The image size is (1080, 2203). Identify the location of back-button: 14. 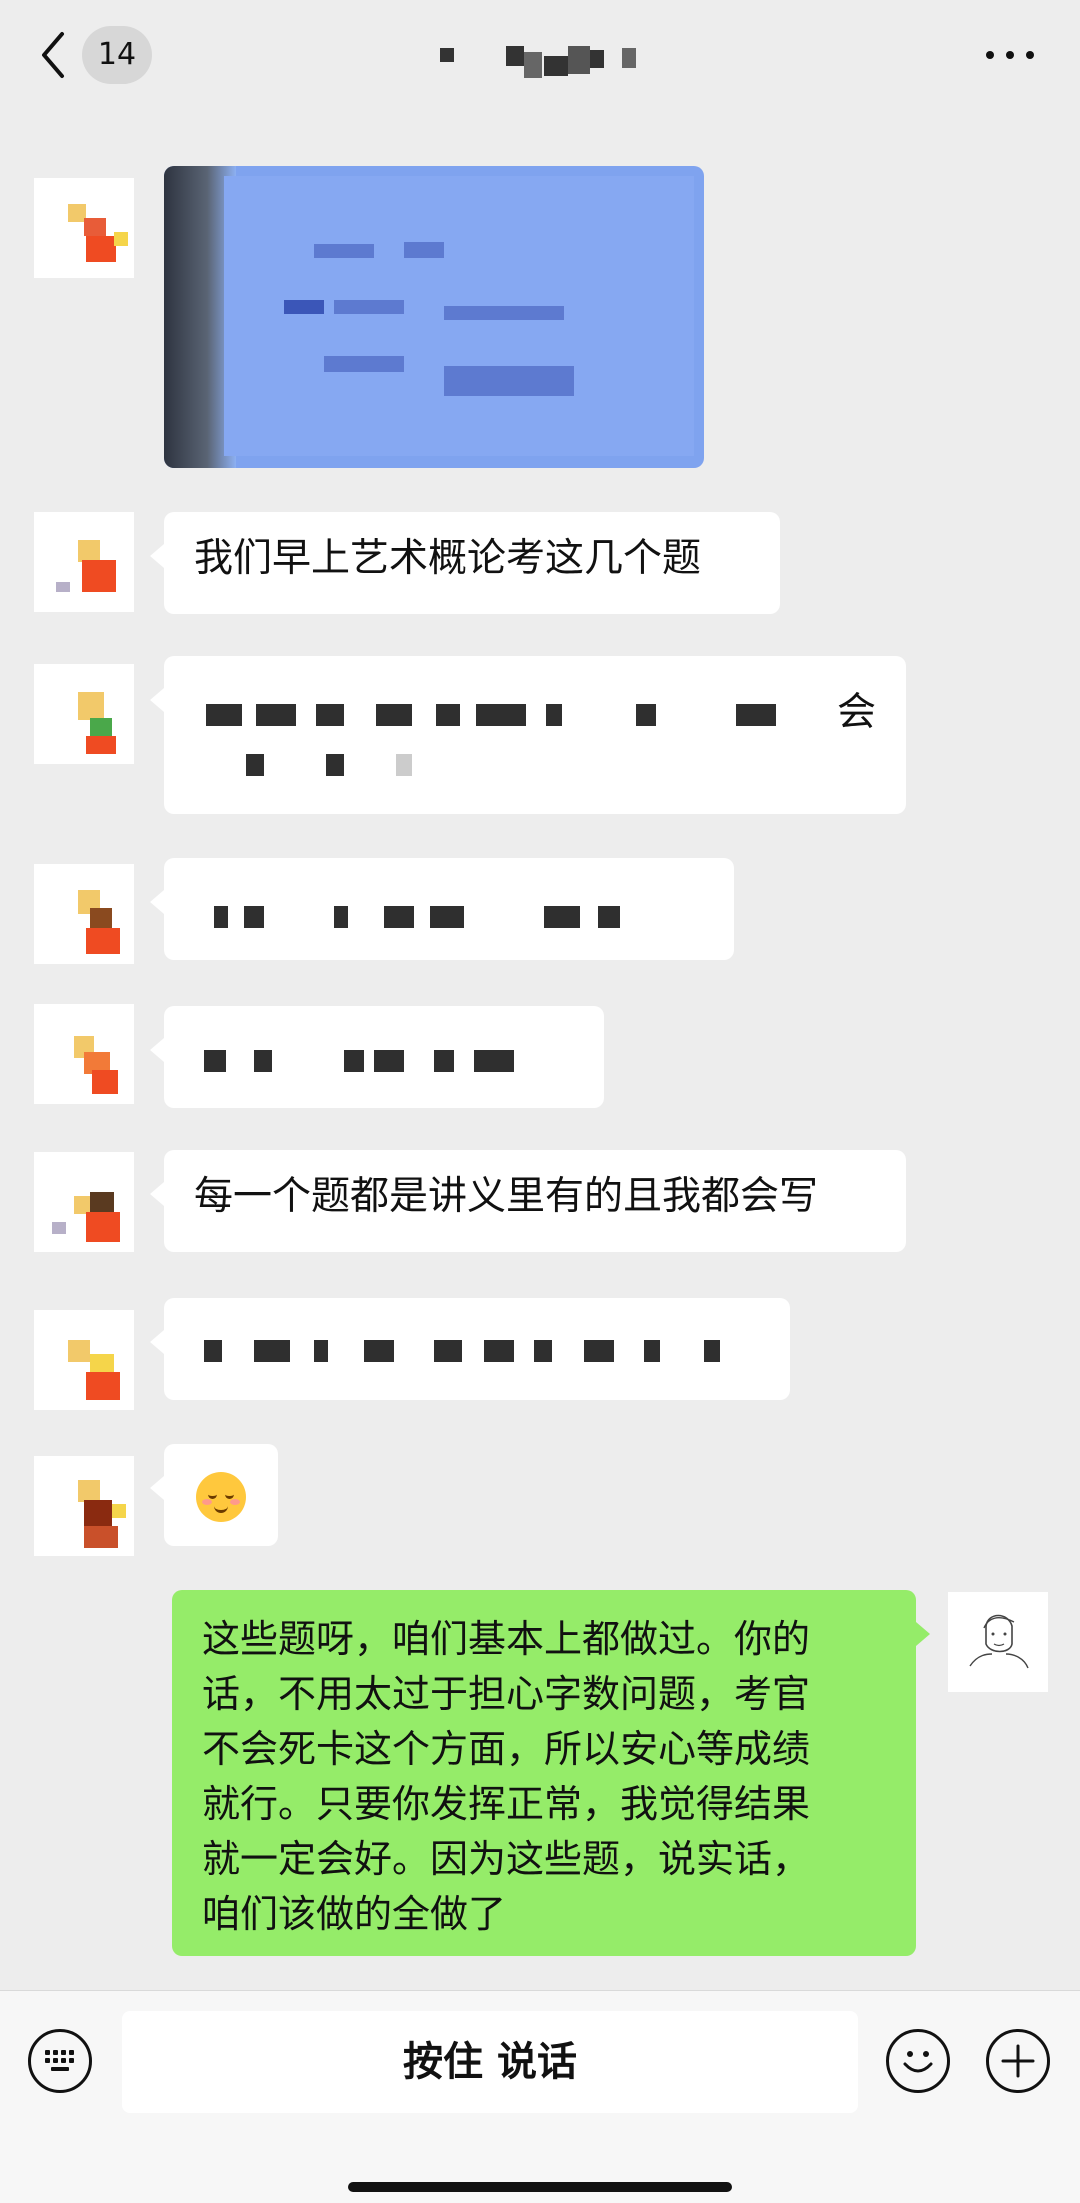
(91, 55).